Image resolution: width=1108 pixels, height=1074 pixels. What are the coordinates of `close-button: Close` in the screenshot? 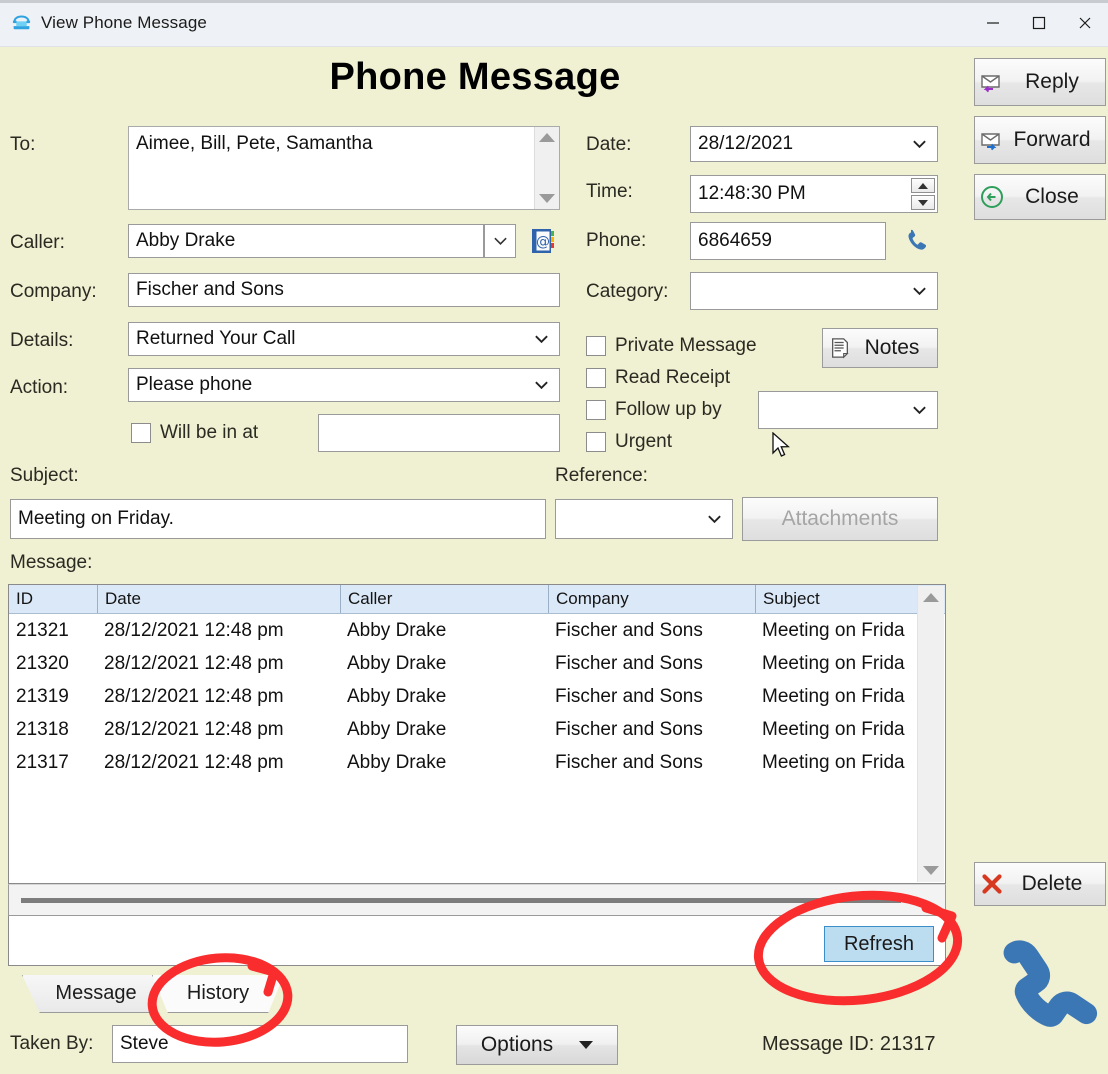 It's located at (1040, 197).